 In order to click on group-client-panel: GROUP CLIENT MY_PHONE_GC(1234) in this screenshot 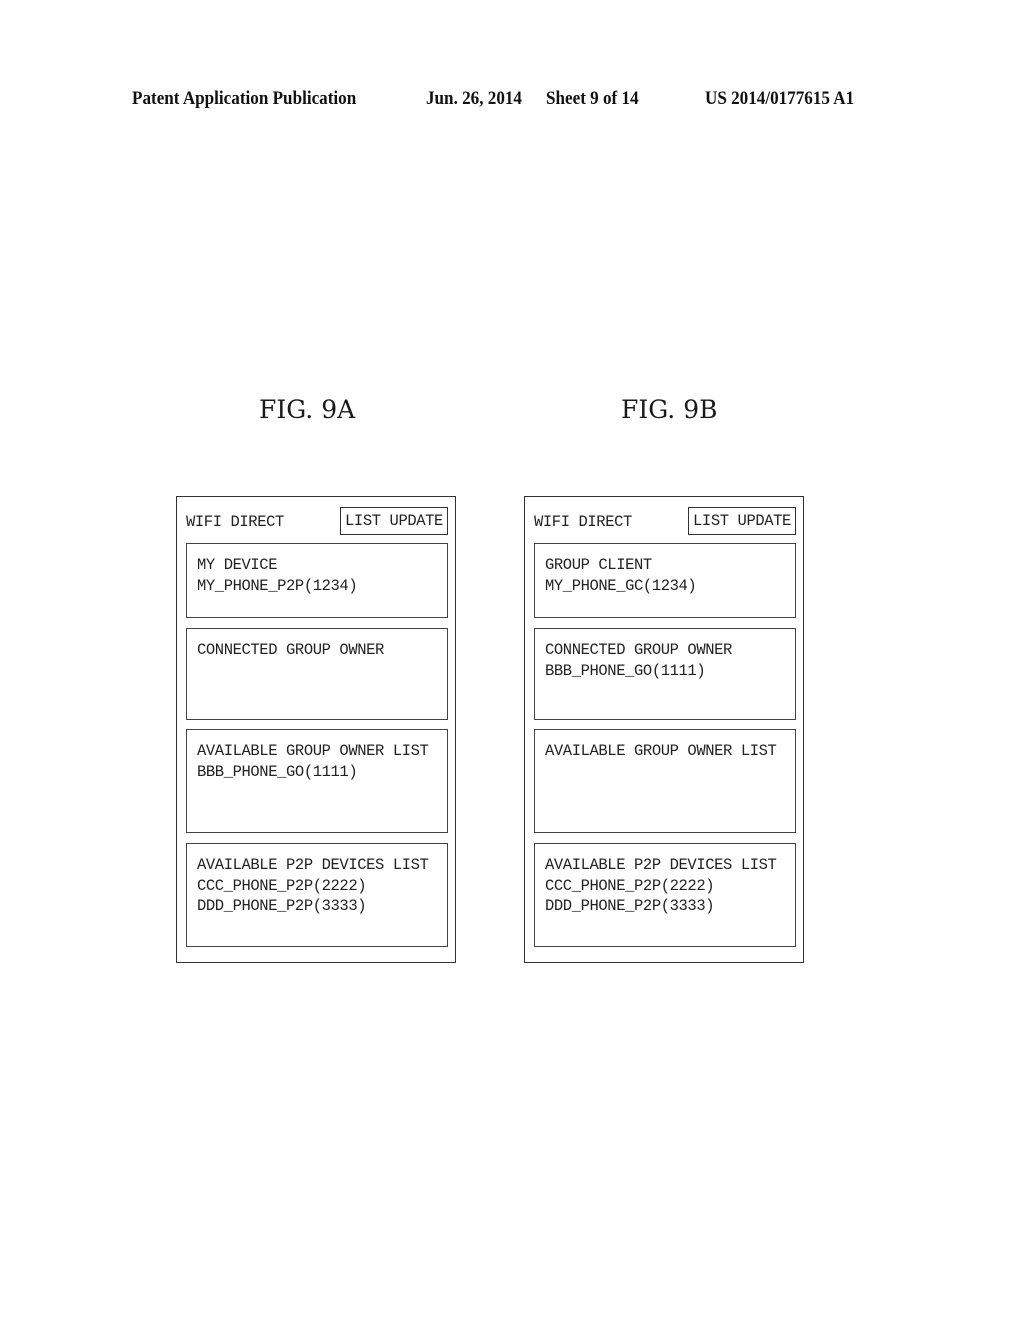, I will do `click(665, 580)`.